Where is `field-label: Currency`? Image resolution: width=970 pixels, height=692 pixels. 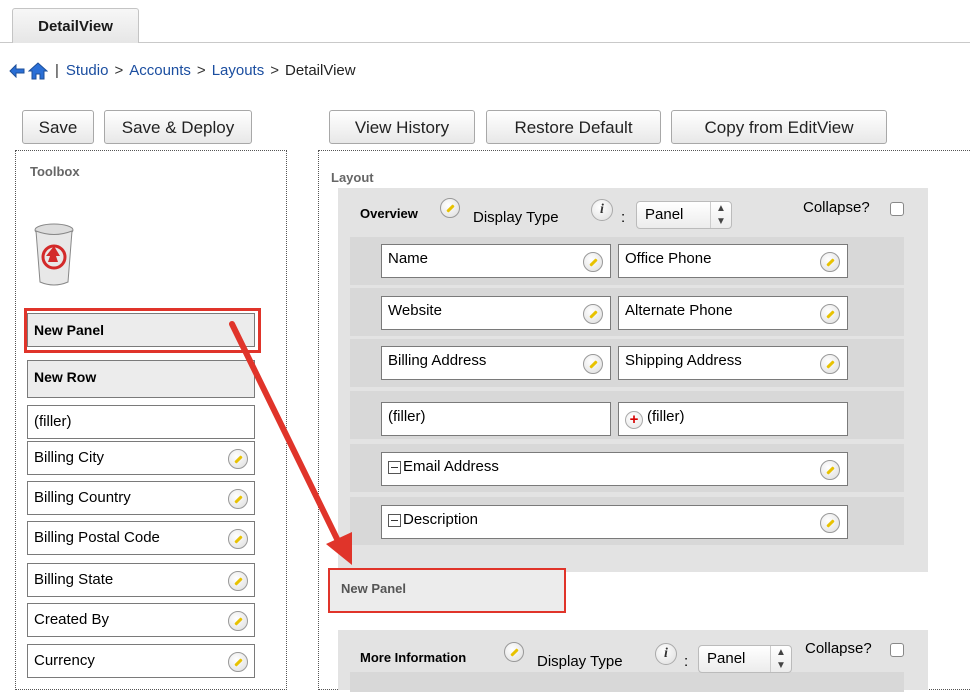
field-label: Currency is located at coordinates (64, 660).